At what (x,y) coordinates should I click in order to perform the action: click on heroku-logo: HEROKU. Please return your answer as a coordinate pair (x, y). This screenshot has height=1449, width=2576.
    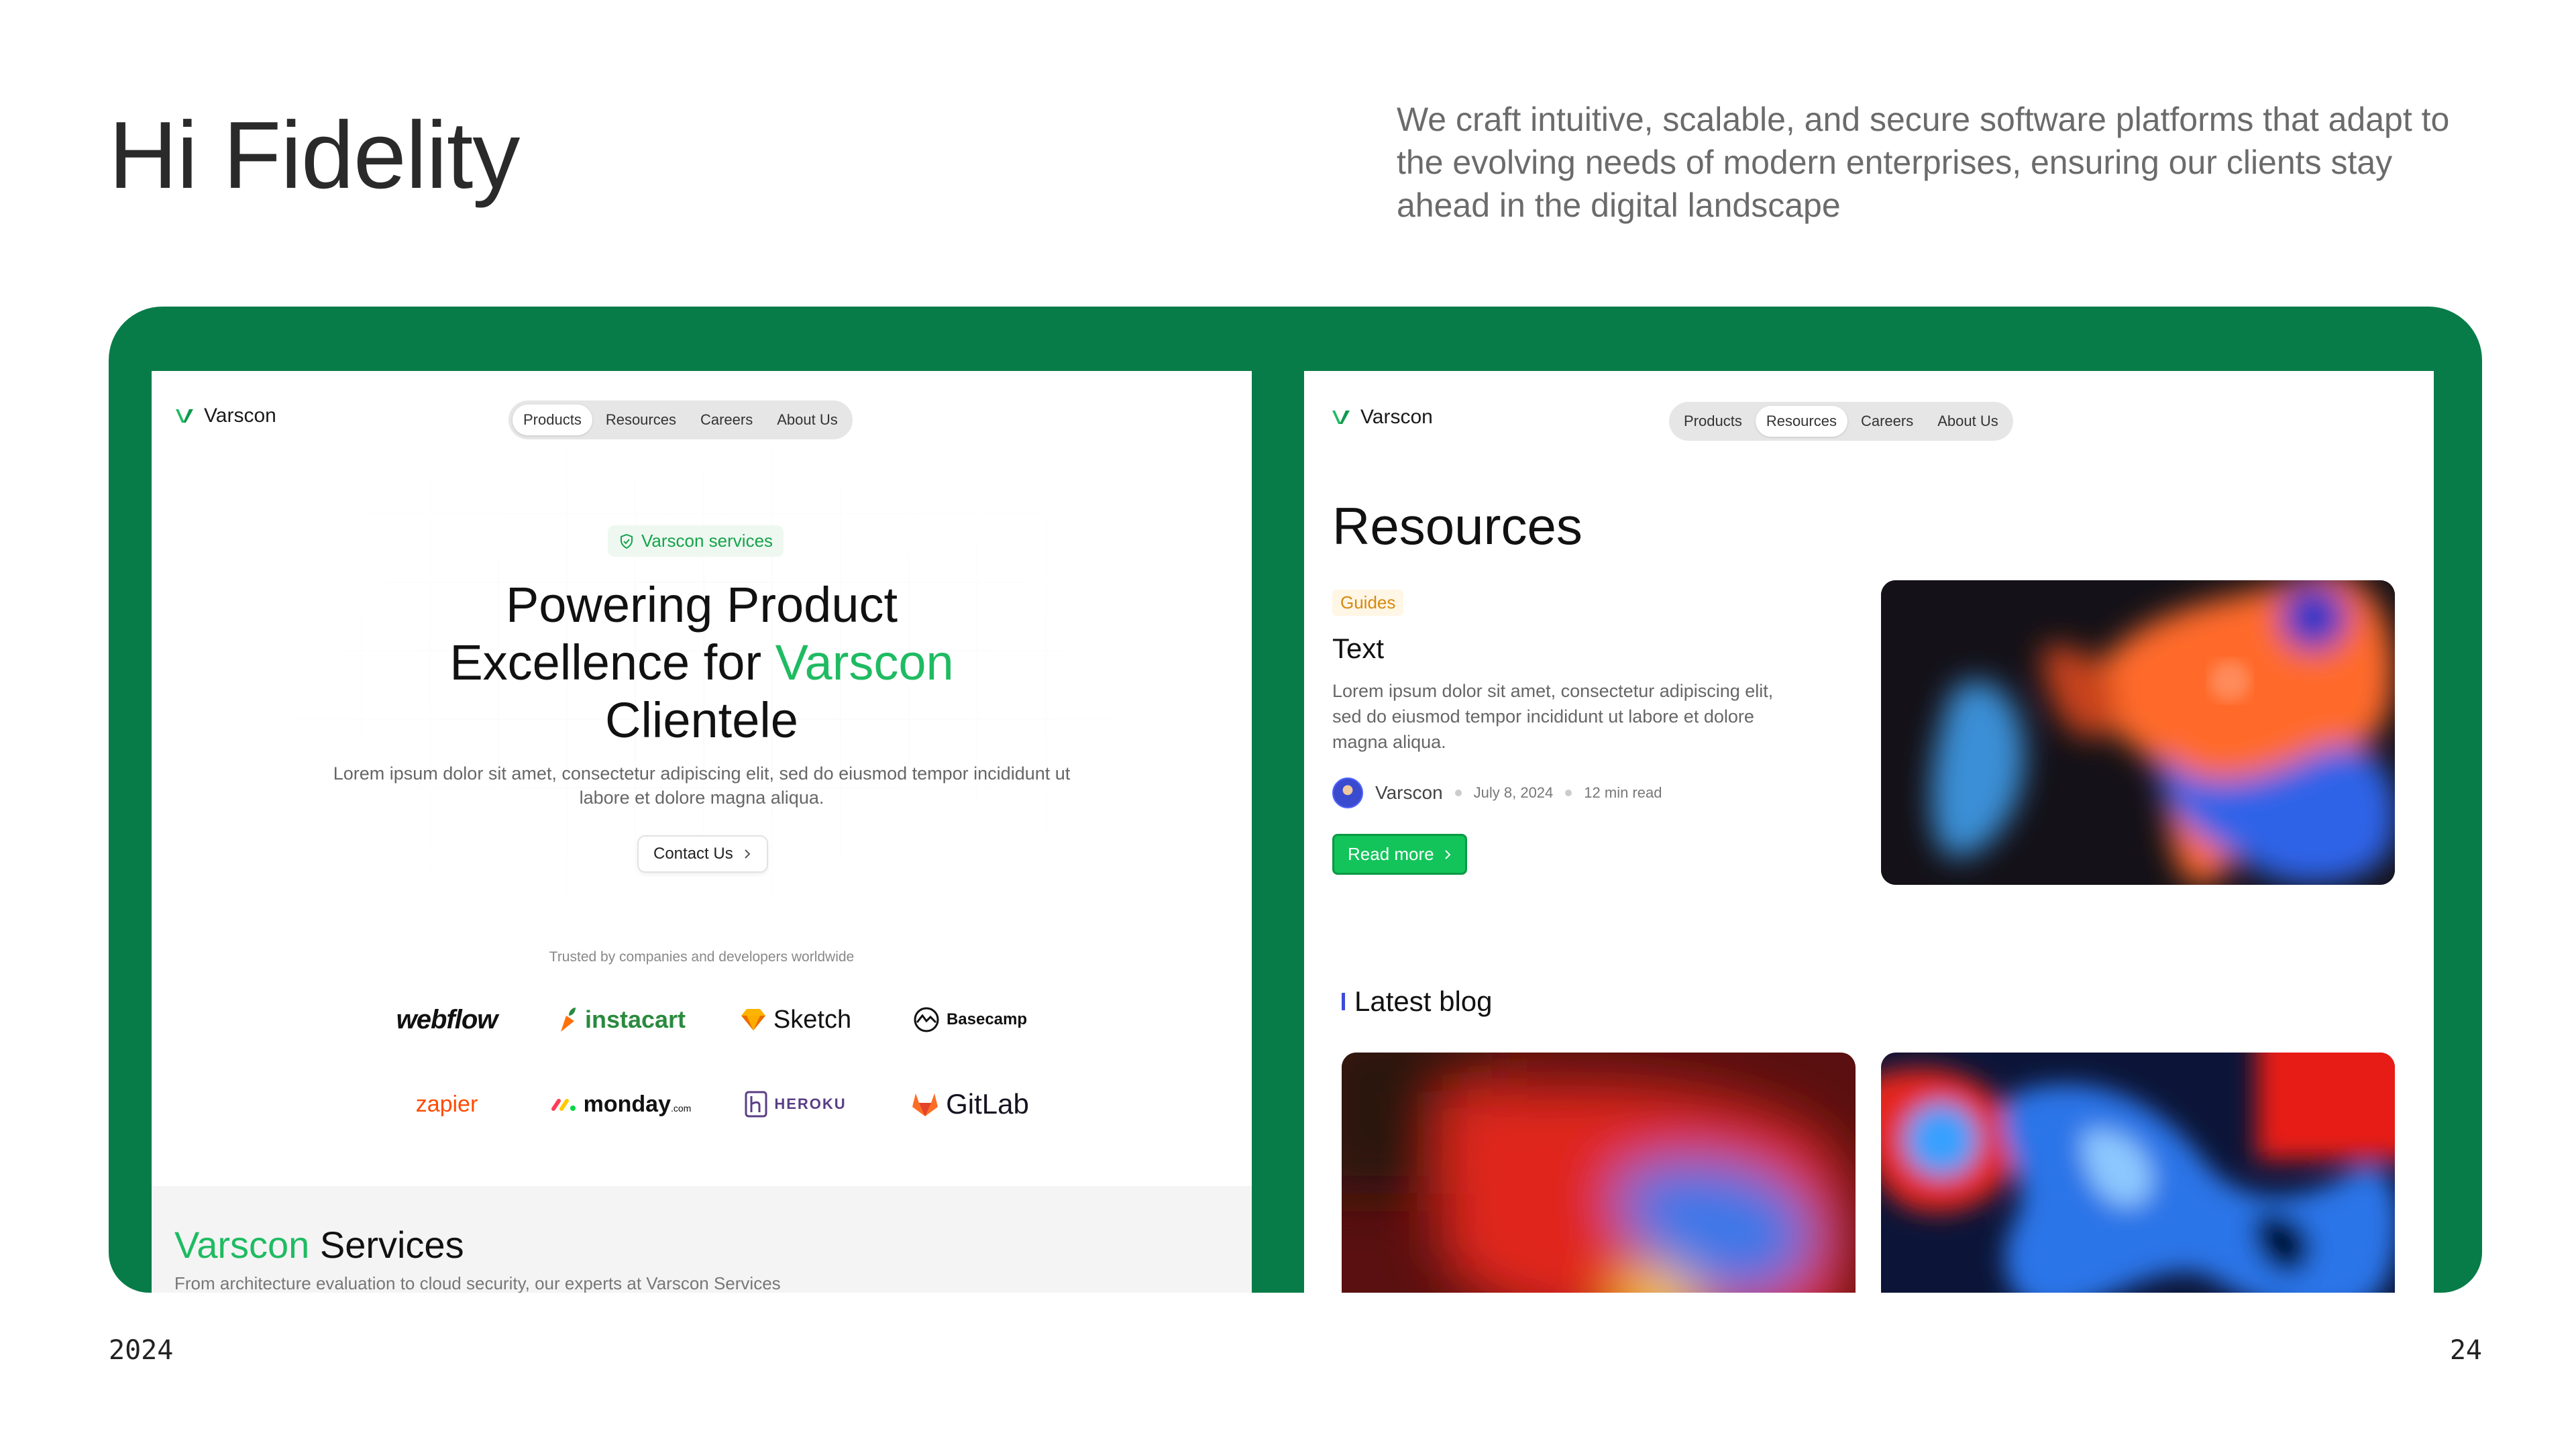
    Looking at the image, I should click on (795, 1104).